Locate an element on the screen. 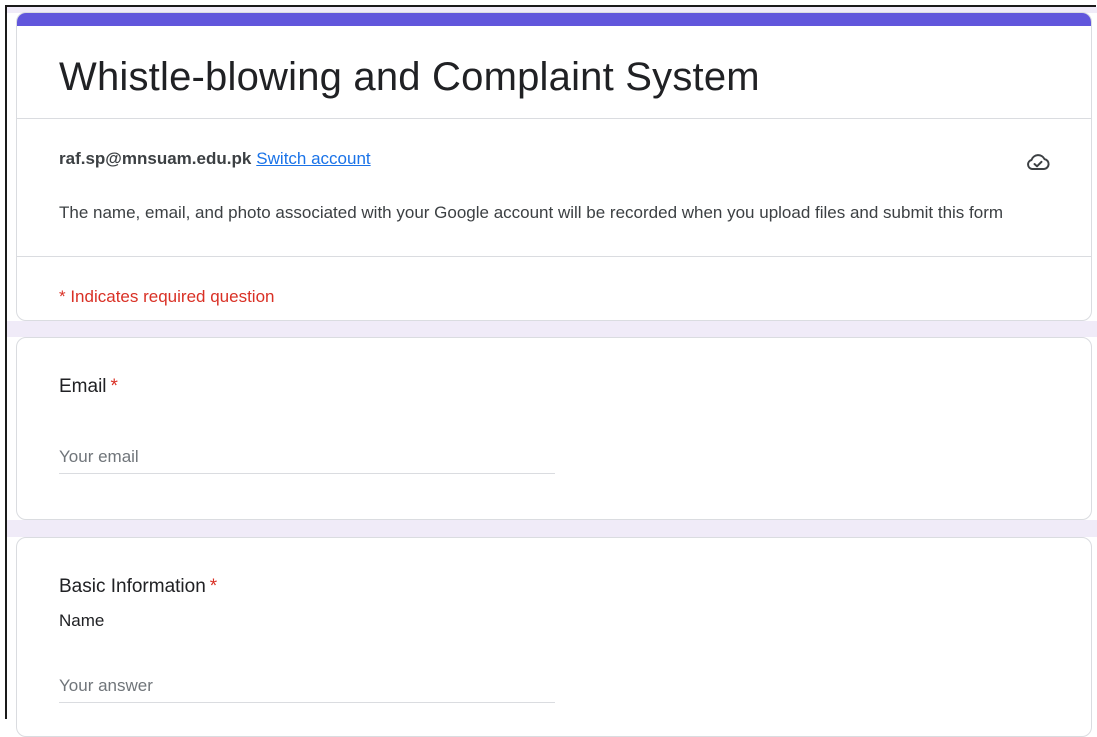  question-label: Email is located at coordinates (83, 386).